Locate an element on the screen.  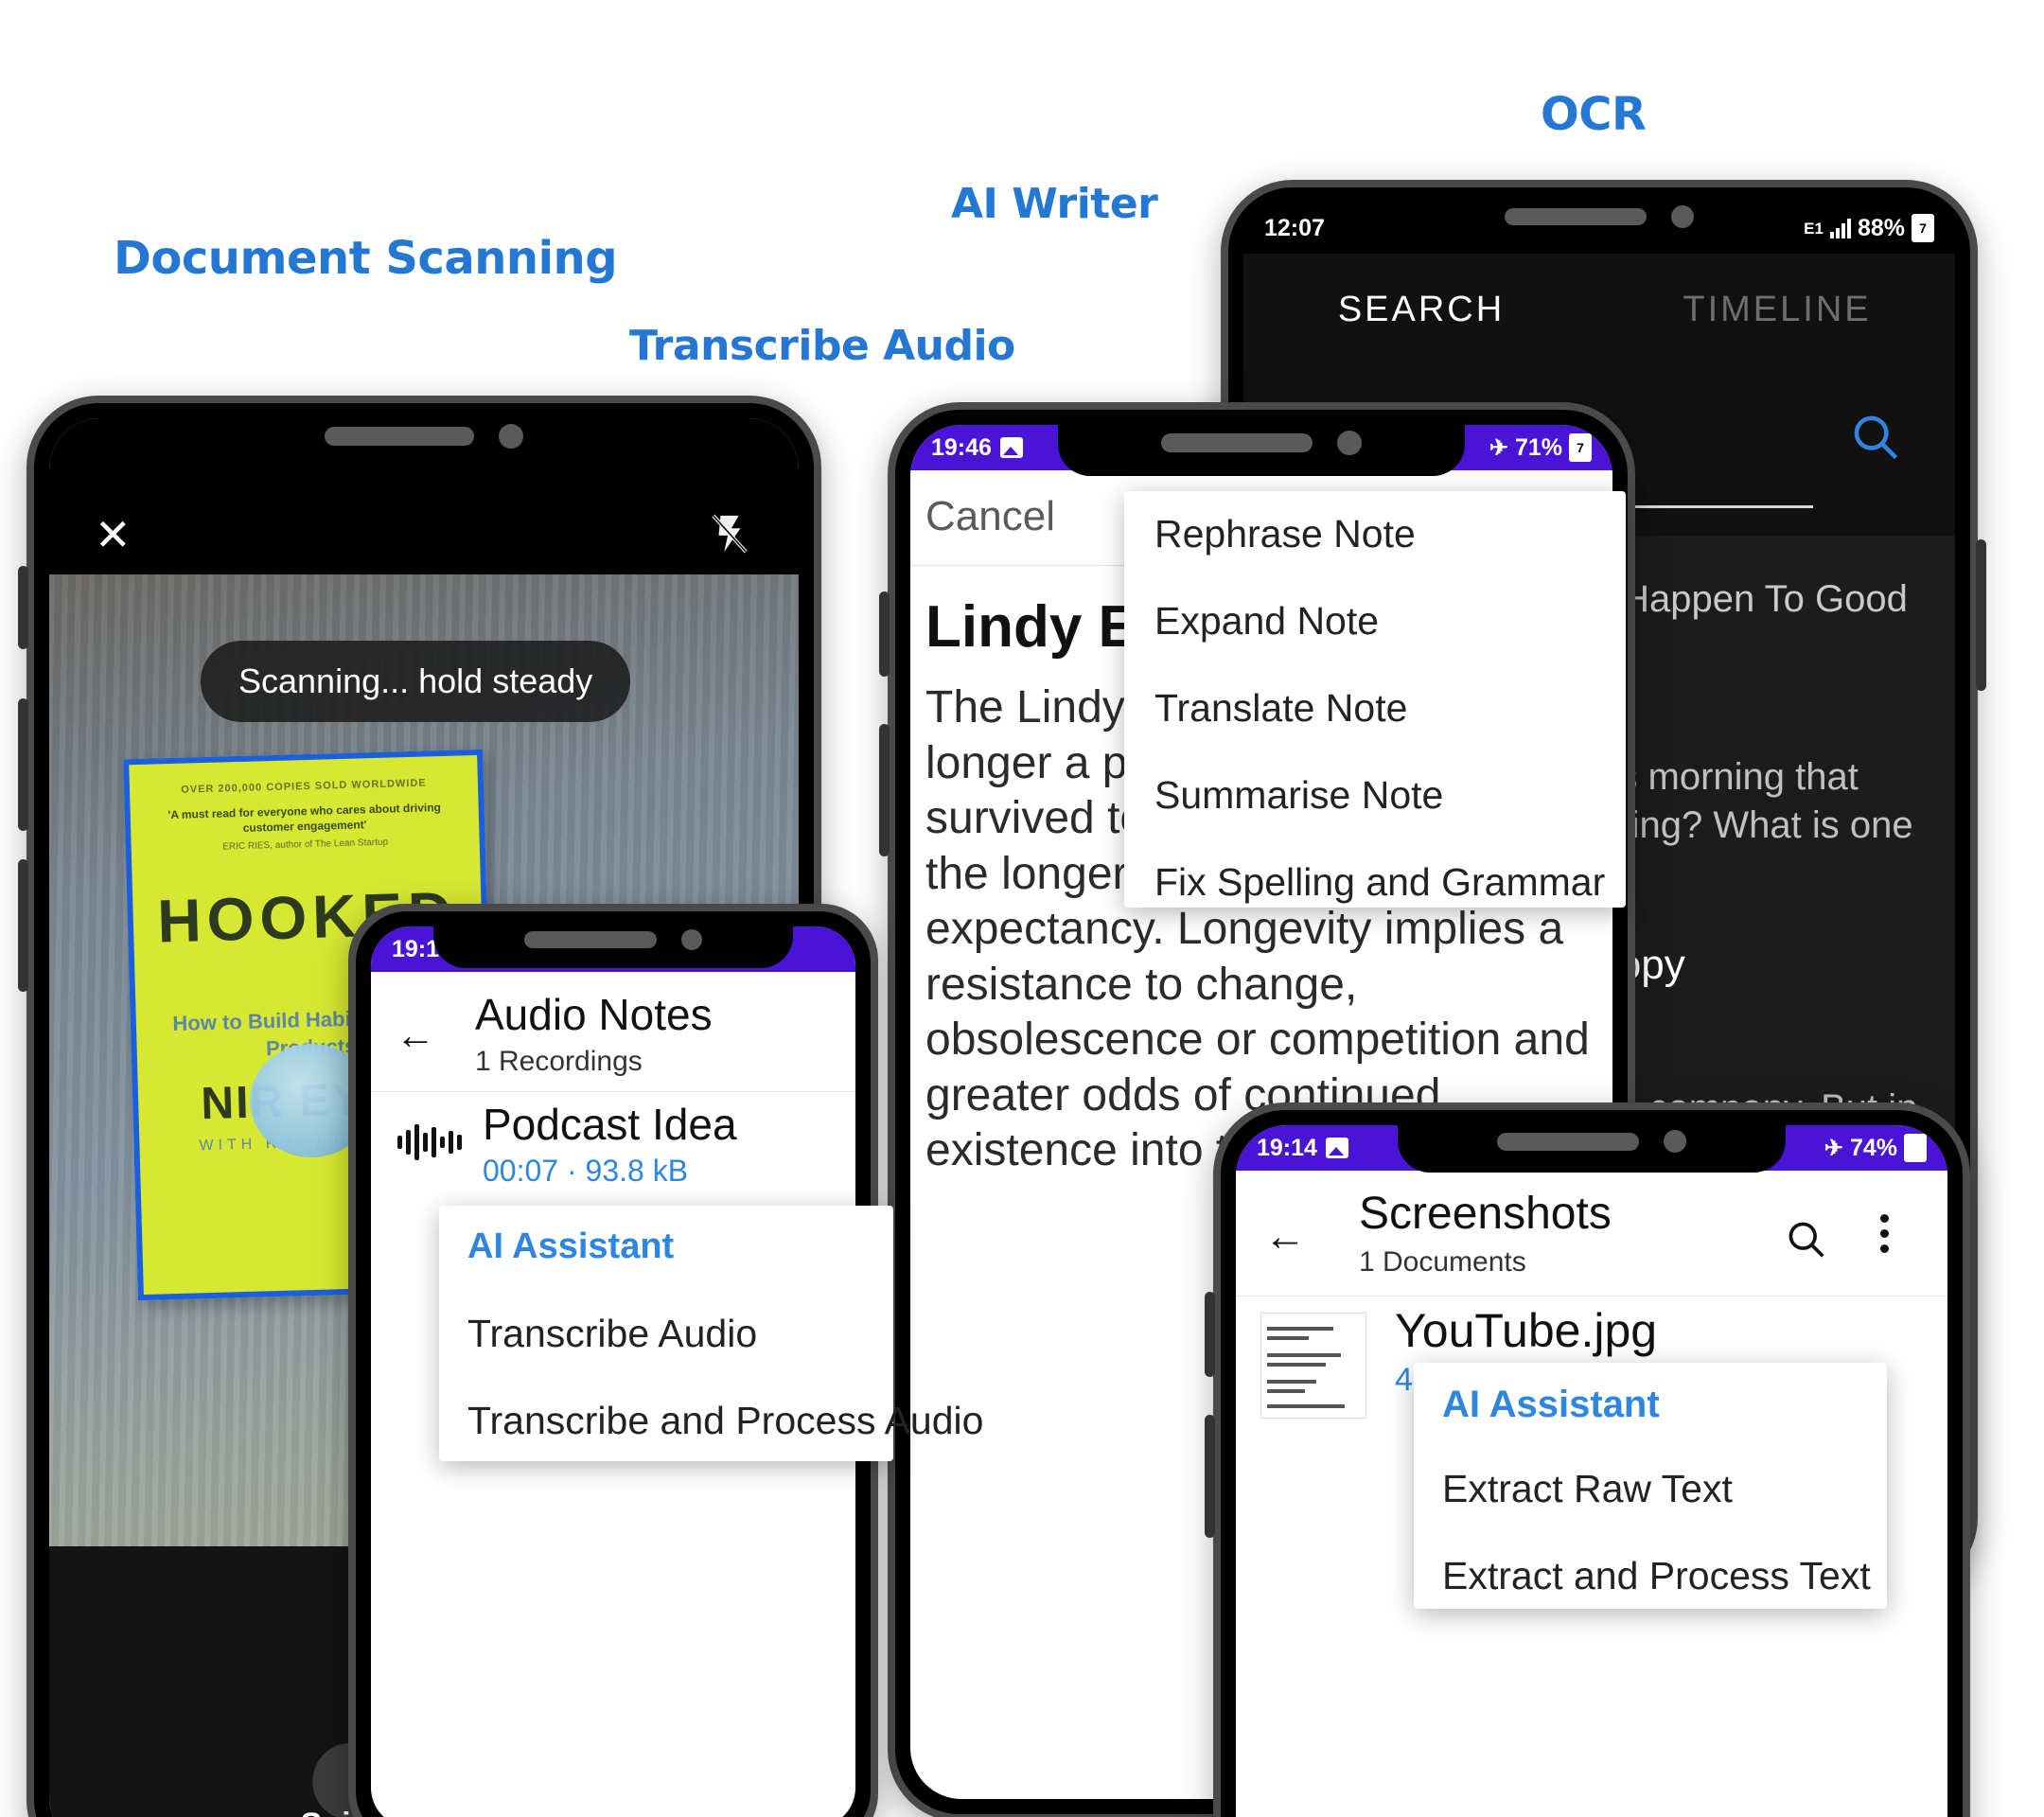
volume-down-button is located at coordinates (23, 926).